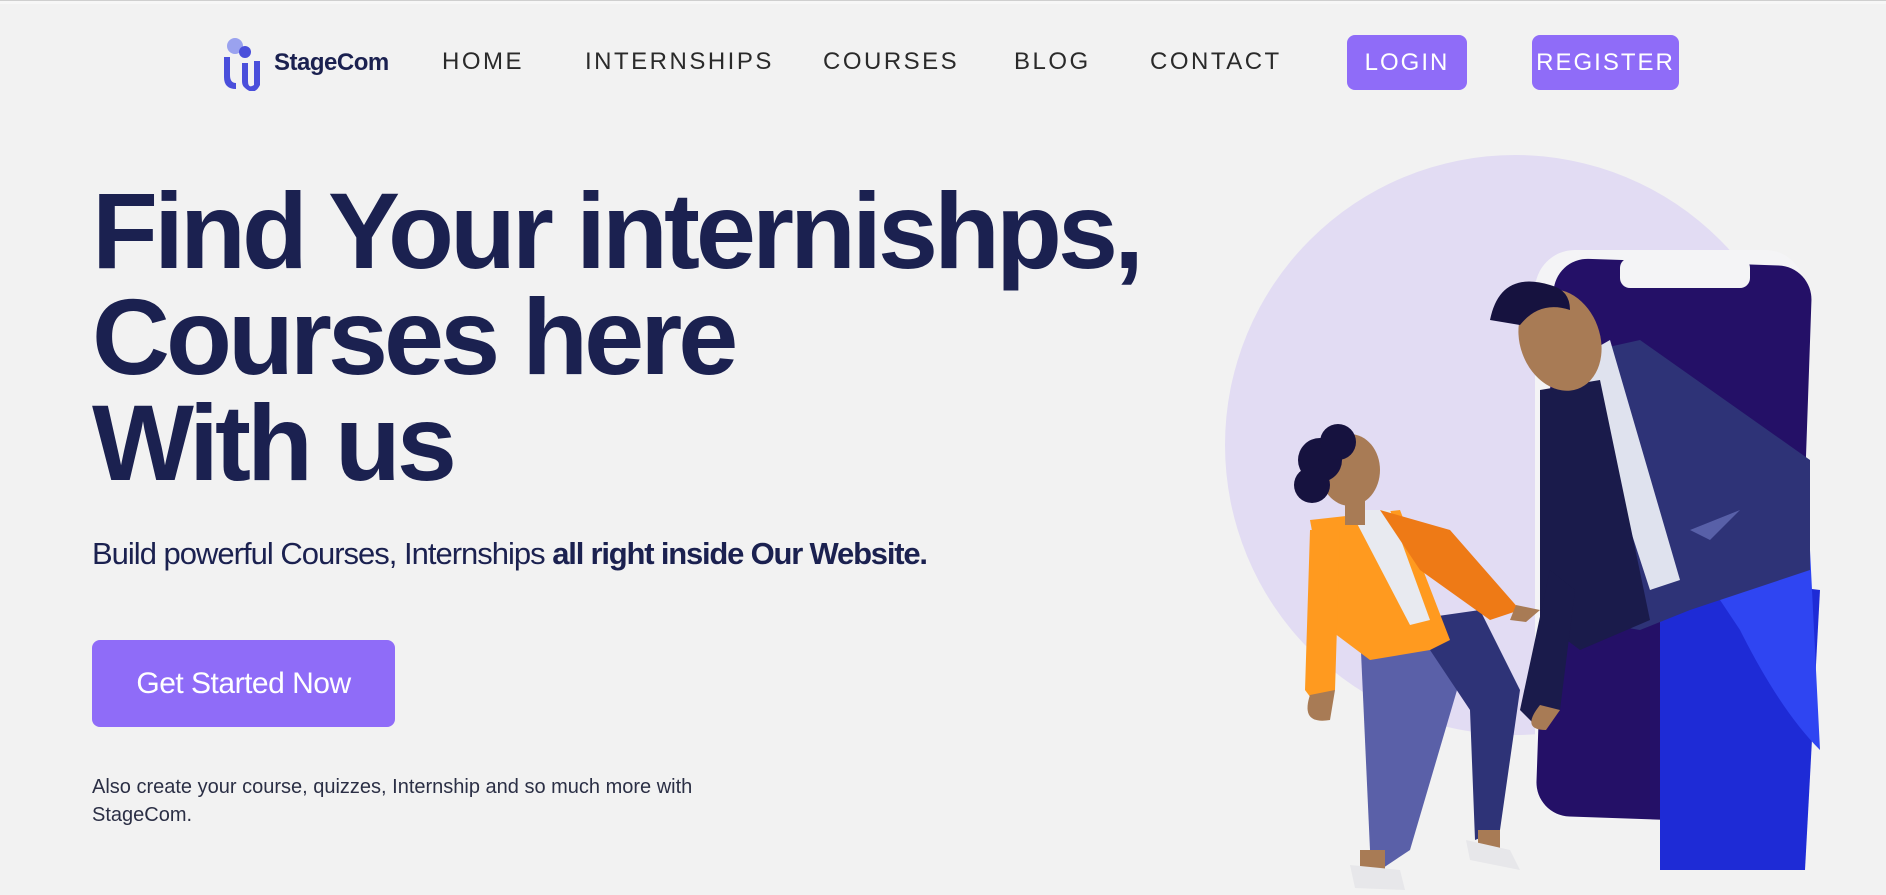 Image resolution: width=1886 pixels, height=895 pixels. What do you see at coordinates (243, 683) in the screenshot?
I see `get-started-button: Get Started Now` at bounding box center [243, 683].